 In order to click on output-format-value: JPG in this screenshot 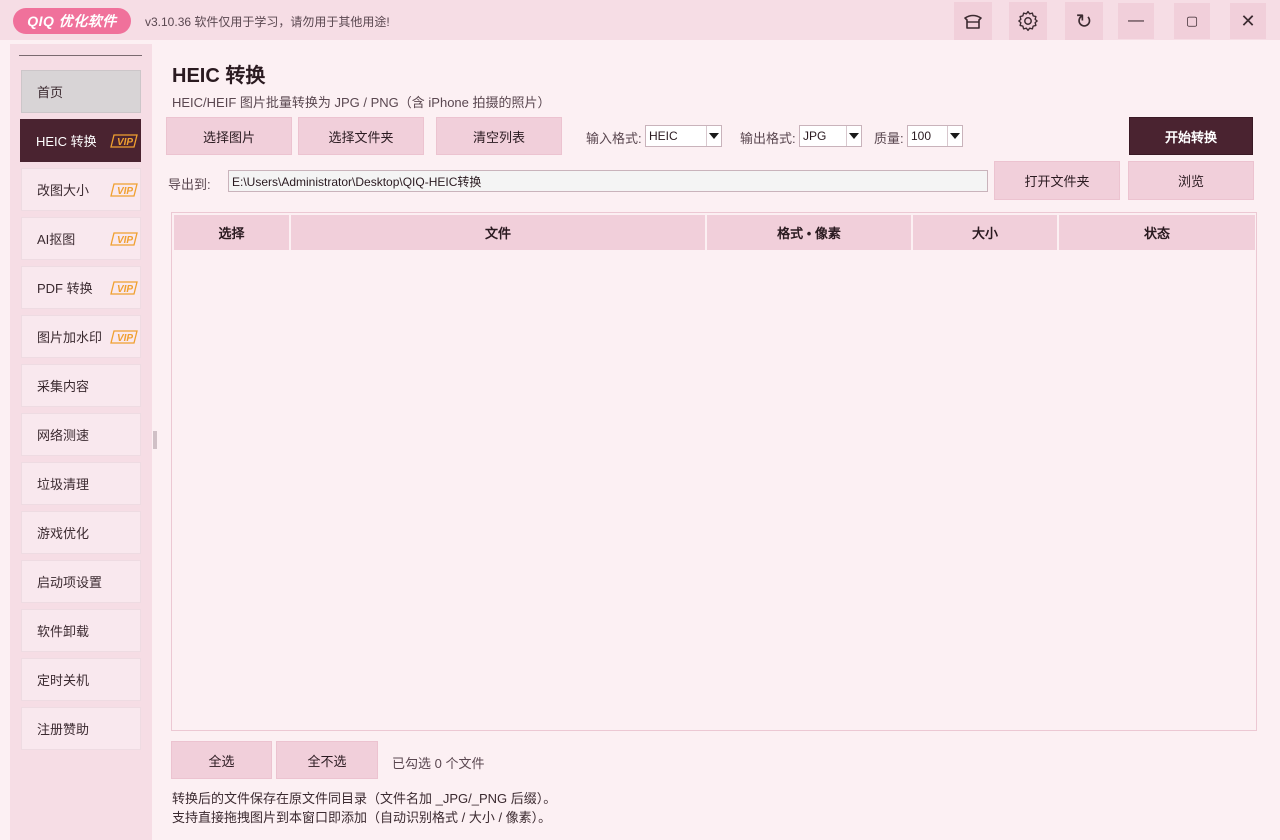, I will do `click(815, 136)`.